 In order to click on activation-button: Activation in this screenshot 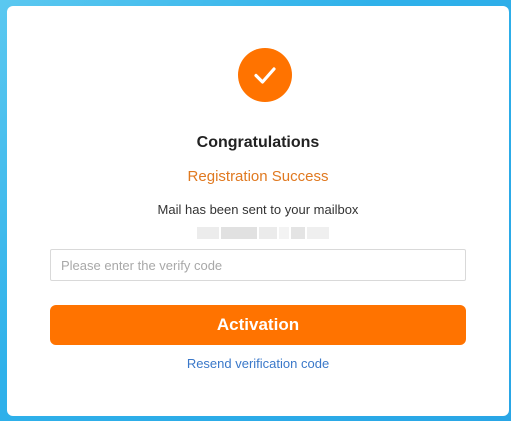, I will do `click(258, 325)`.